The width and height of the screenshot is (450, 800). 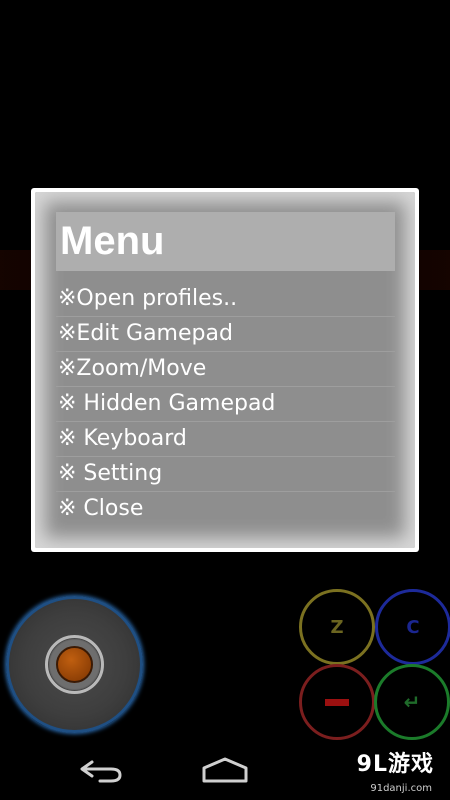 I want to click on menu-item-hidden-gamepad: ※ Hidden Gamepad, so click(x=225, y=404).